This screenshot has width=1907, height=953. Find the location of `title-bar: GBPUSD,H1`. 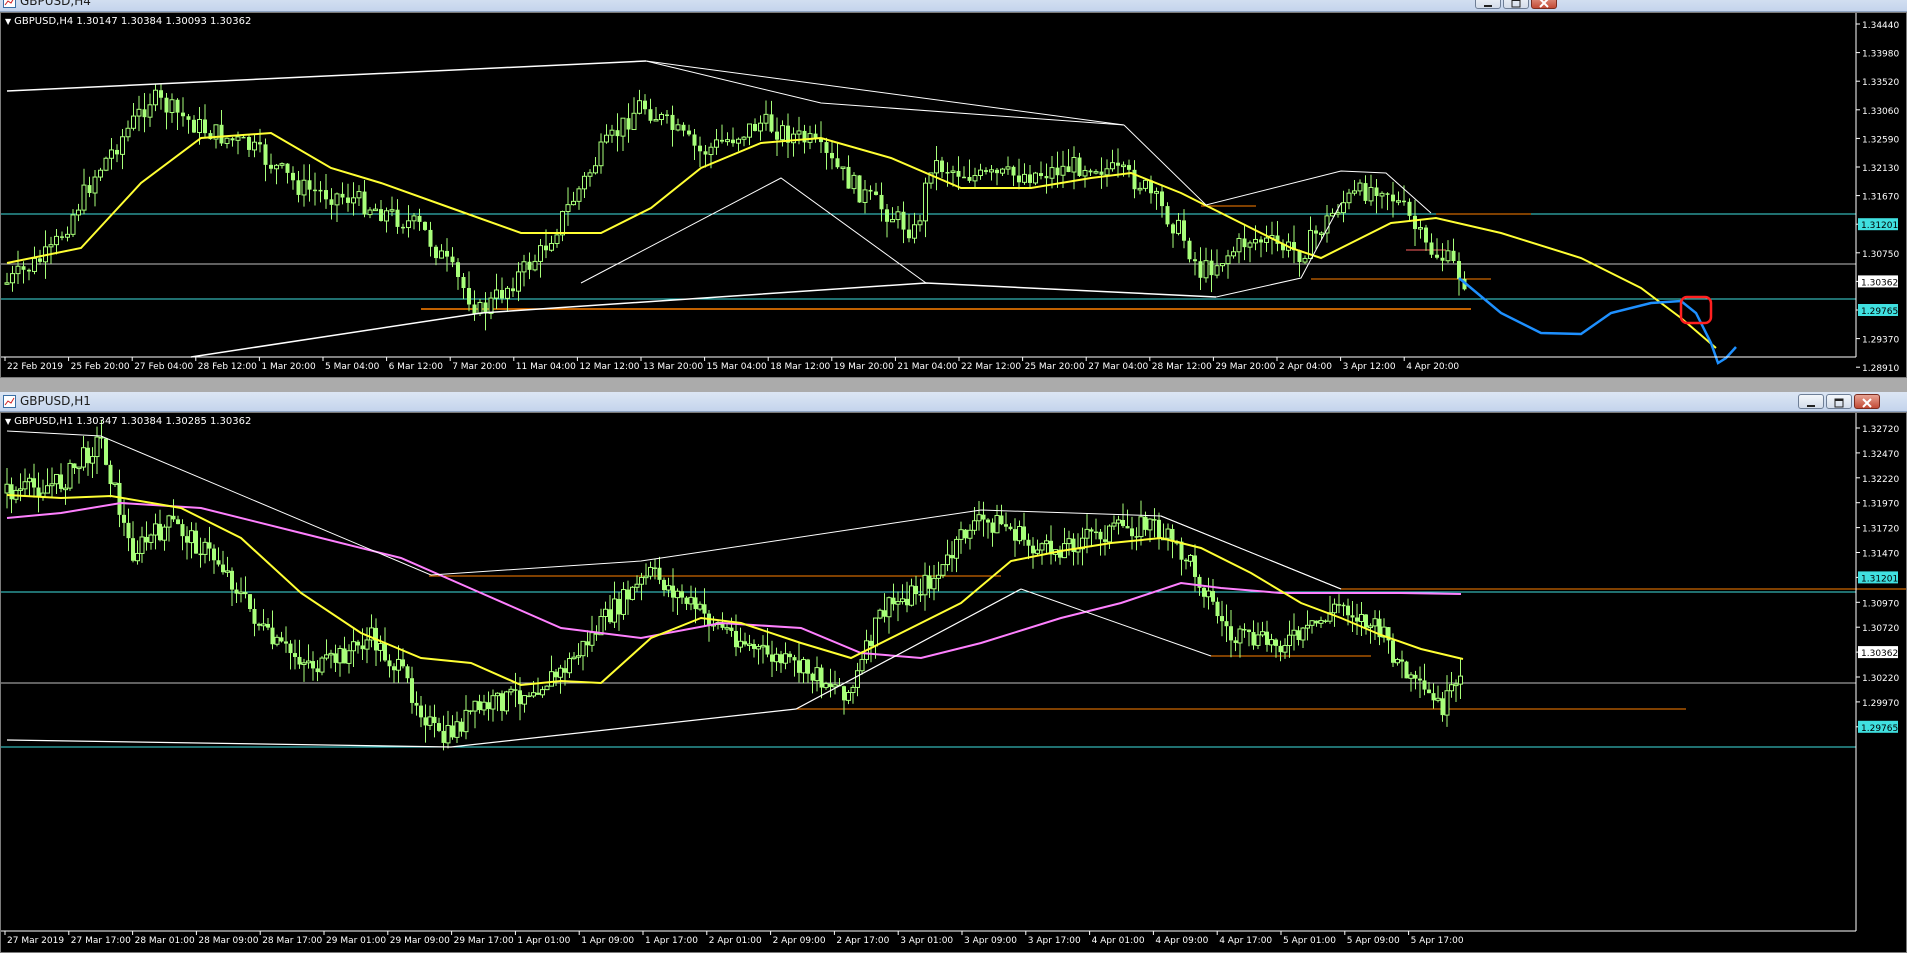

title-bar: GBPUSD,H1 is located at coordinates (953, 402).